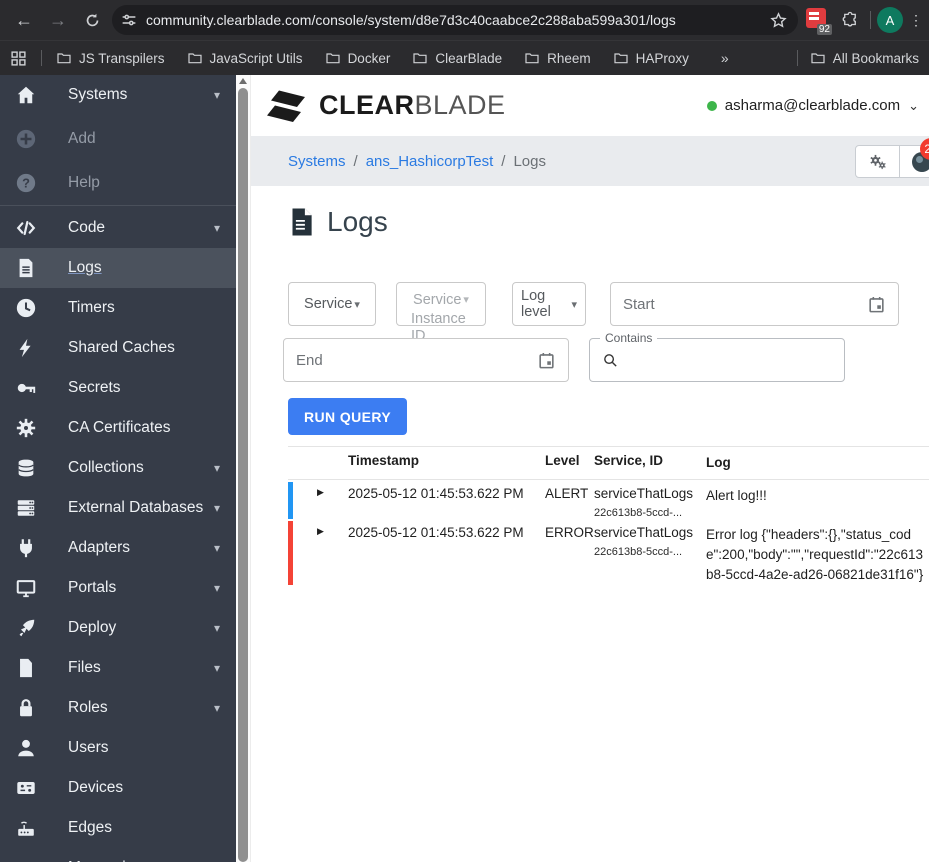 The height and width of the screenshot is (862, 929). What do you see at coordinates (812, 105) in the screenshot?
I see `account-menu: asharma@clearblade.com ⌄` at bounding box center [812, 105].